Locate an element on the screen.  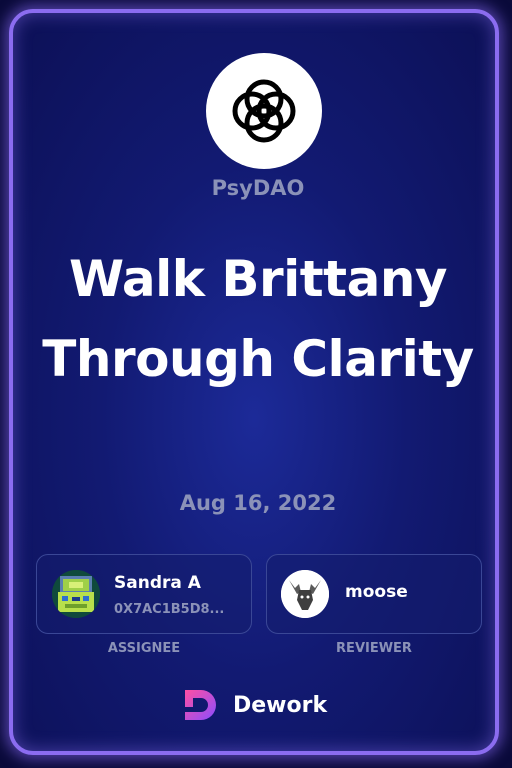
reviewer-name: moose is located at coordinates (376, 592).